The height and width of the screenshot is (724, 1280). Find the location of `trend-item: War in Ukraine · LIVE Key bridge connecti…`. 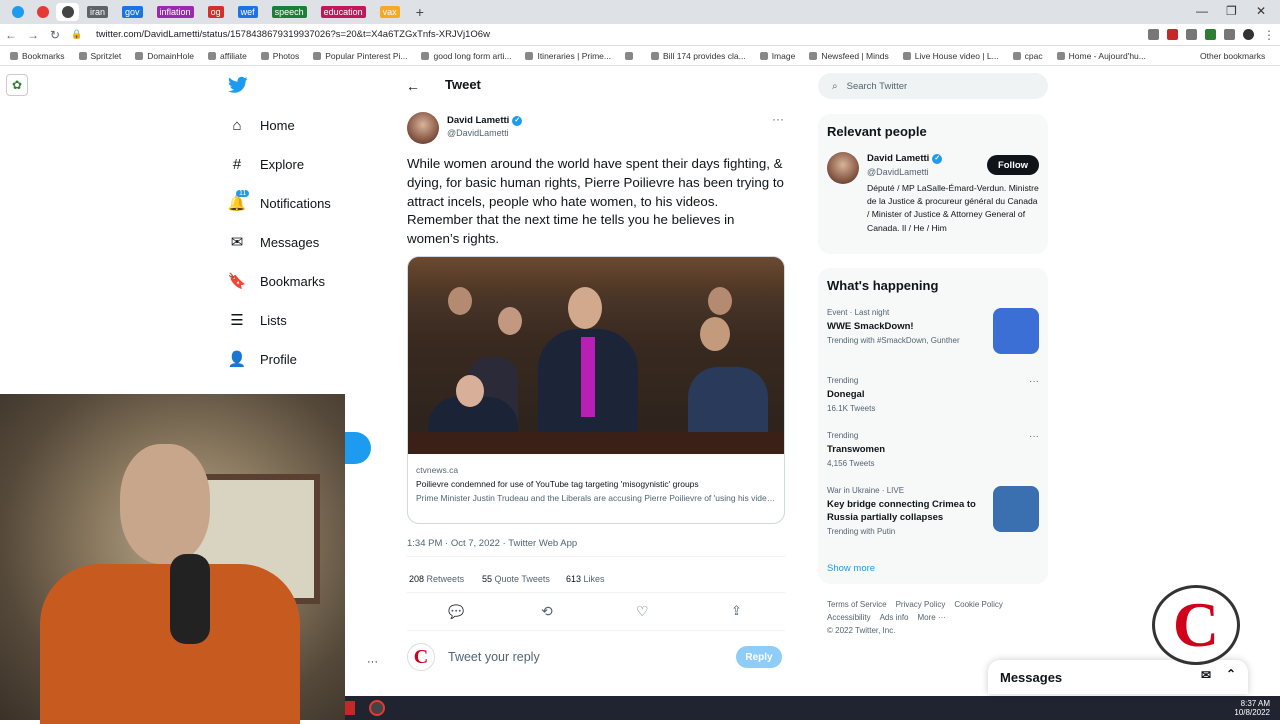

trend-item: War in Ukraine · LIVE Key bridge connecti… is located at coordinates (933, 511).